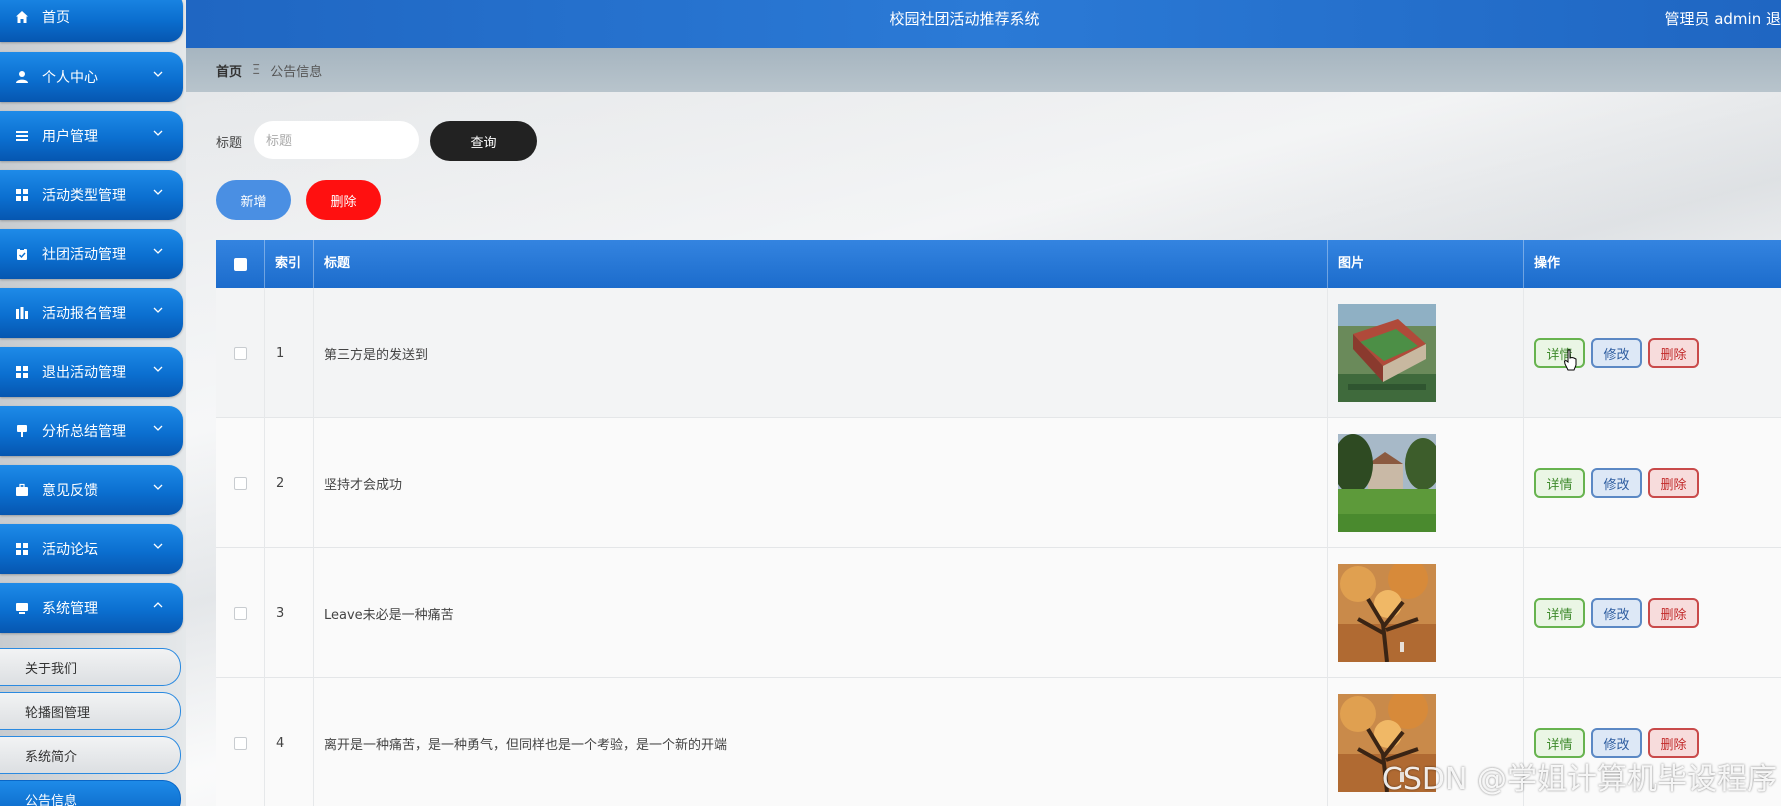  Describe the element at coordinates (70, 609) in the screenshot. I see `sidebar-item-label: 系统管理` at that location.